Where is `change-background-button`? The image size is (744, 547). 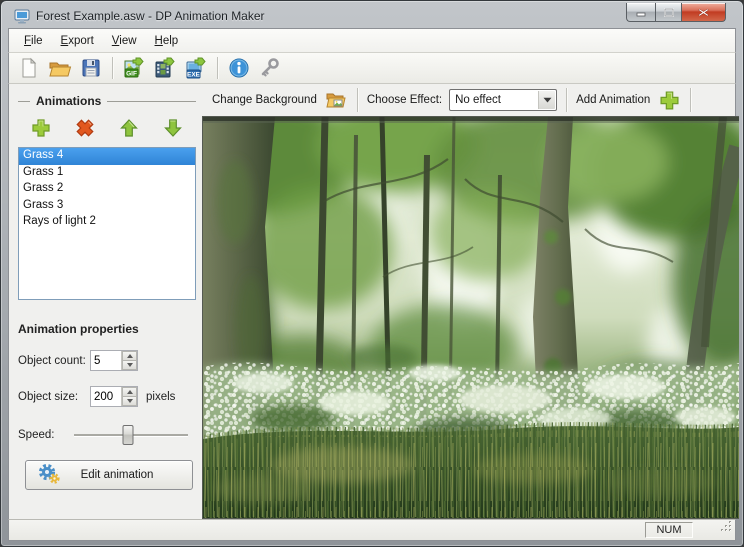
change-background-button is located at coordinates (336, 100).